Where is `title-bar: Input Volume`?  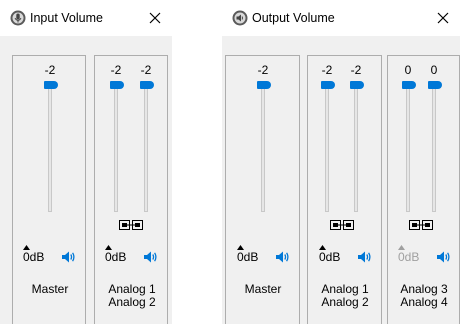 title-bar: Input Volume is located at coordinates (86, 18).